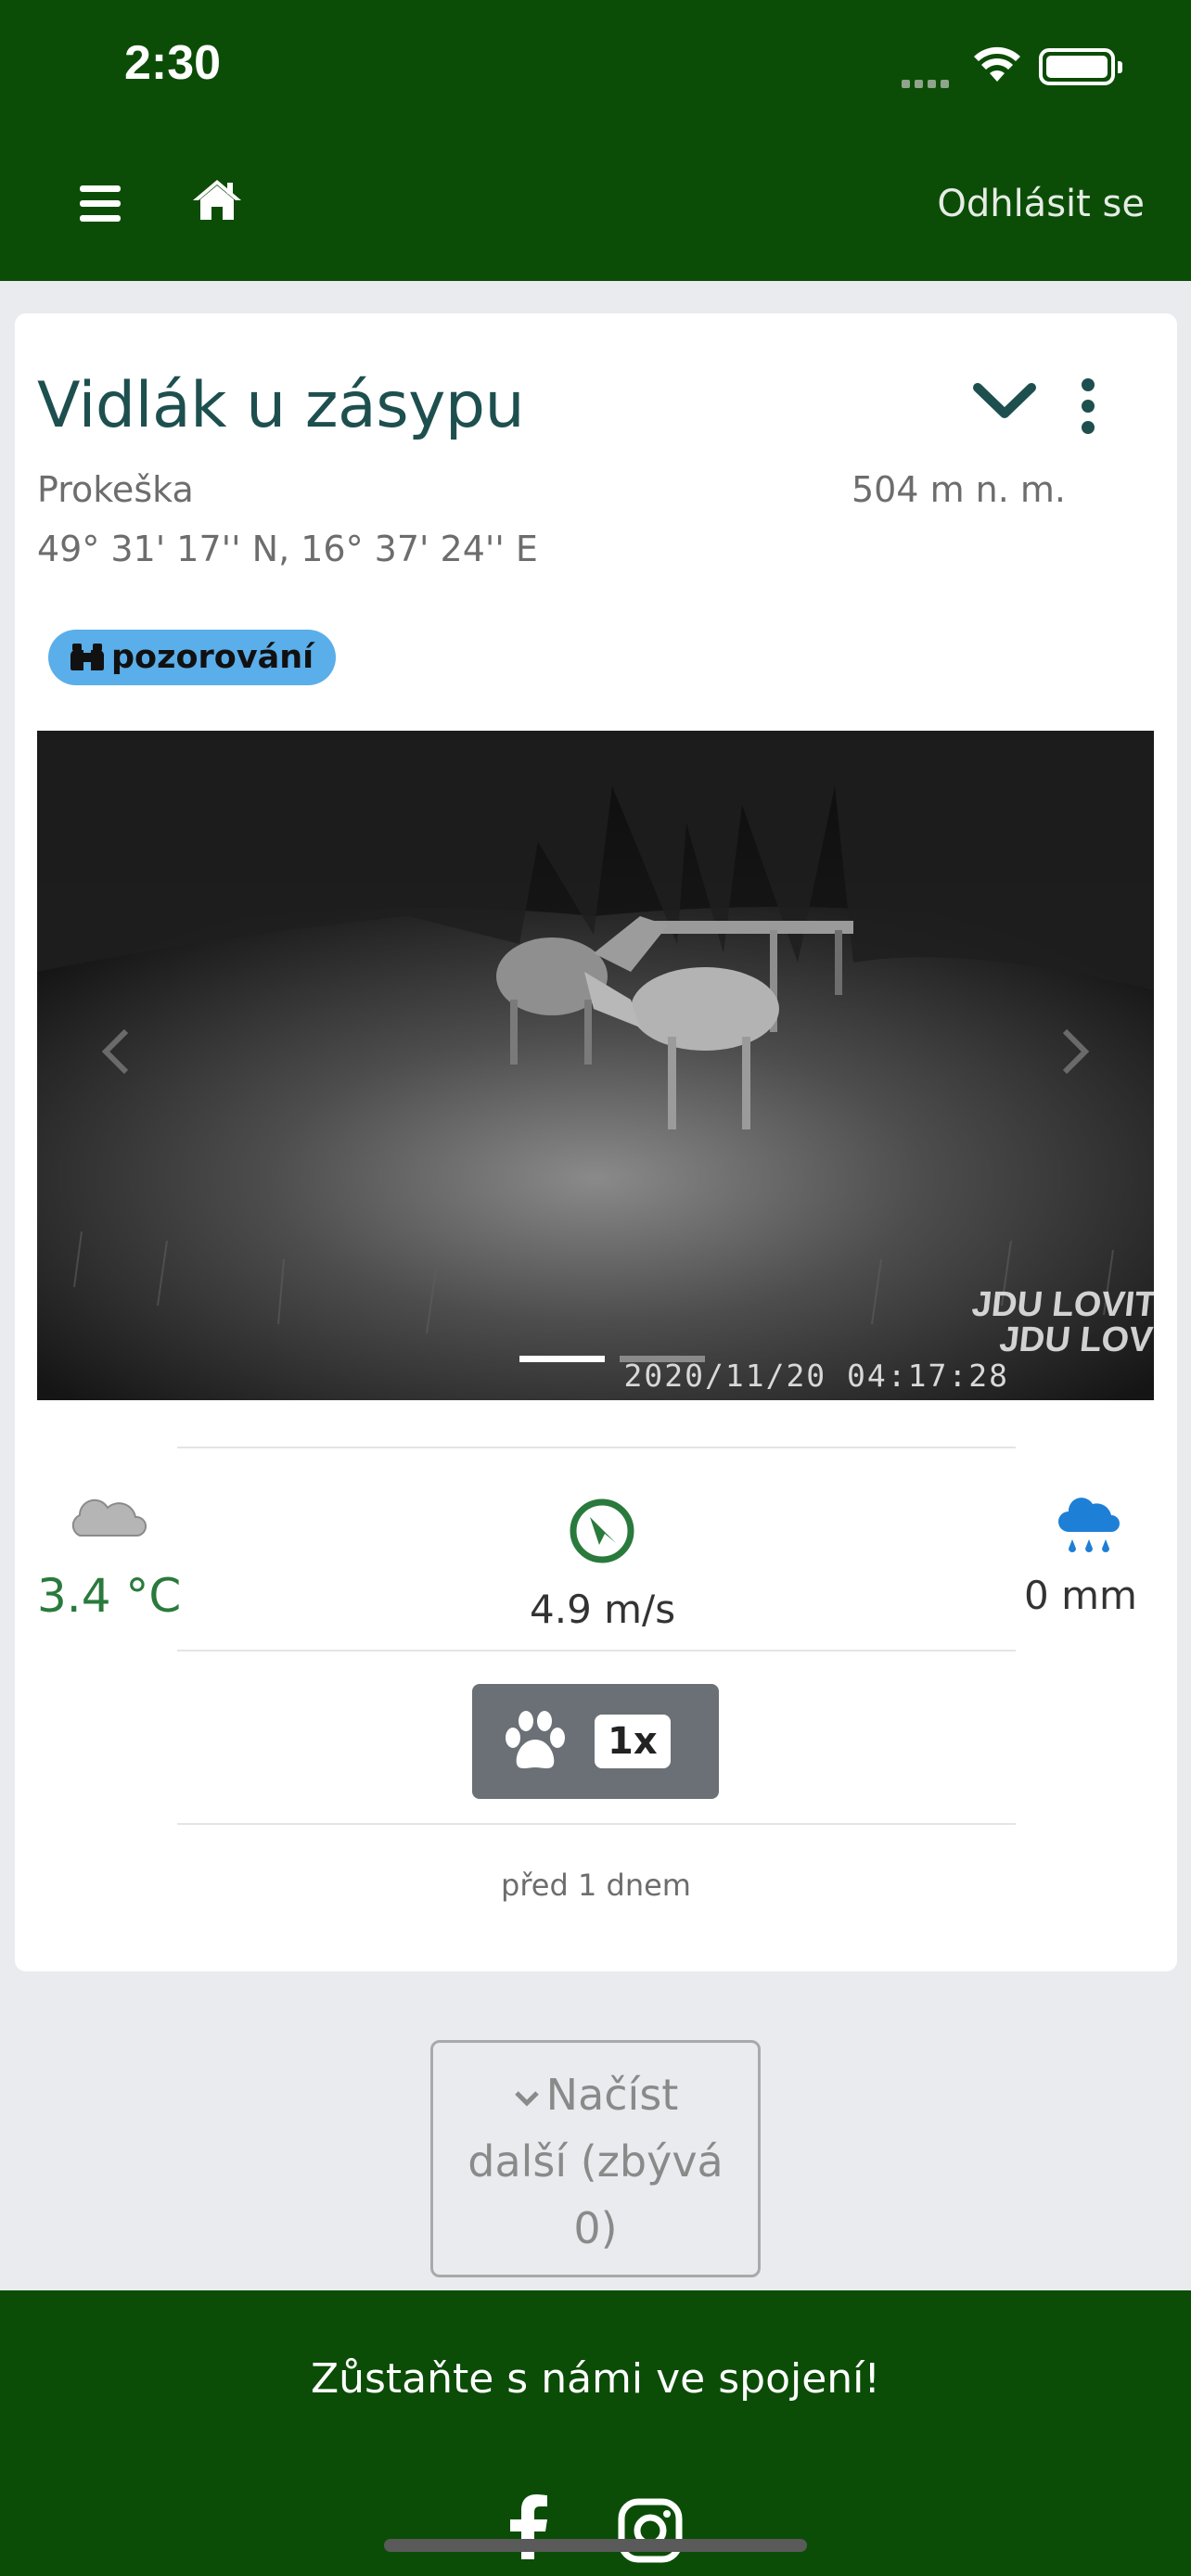 The image size is (1191, 2576). I want to click on wind-speed-value: 4.9 m/s, so click(603, 1609).